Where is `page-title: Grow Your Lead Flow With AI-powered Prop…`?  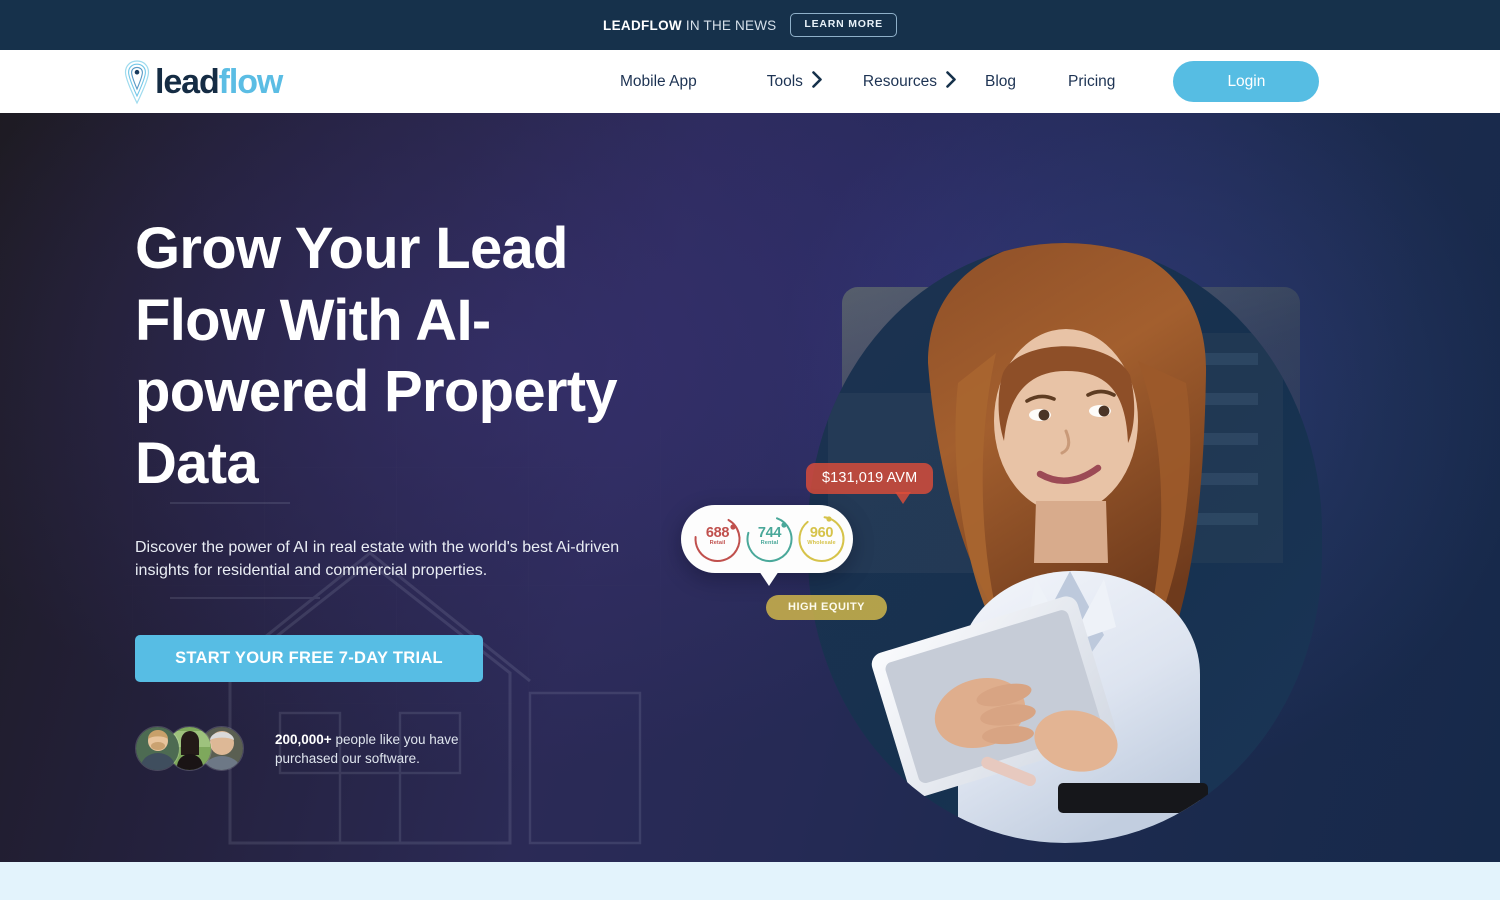 page-title: Grow Your Lead Flow With AI-powered Prop… is located at coordinates (376, 356).